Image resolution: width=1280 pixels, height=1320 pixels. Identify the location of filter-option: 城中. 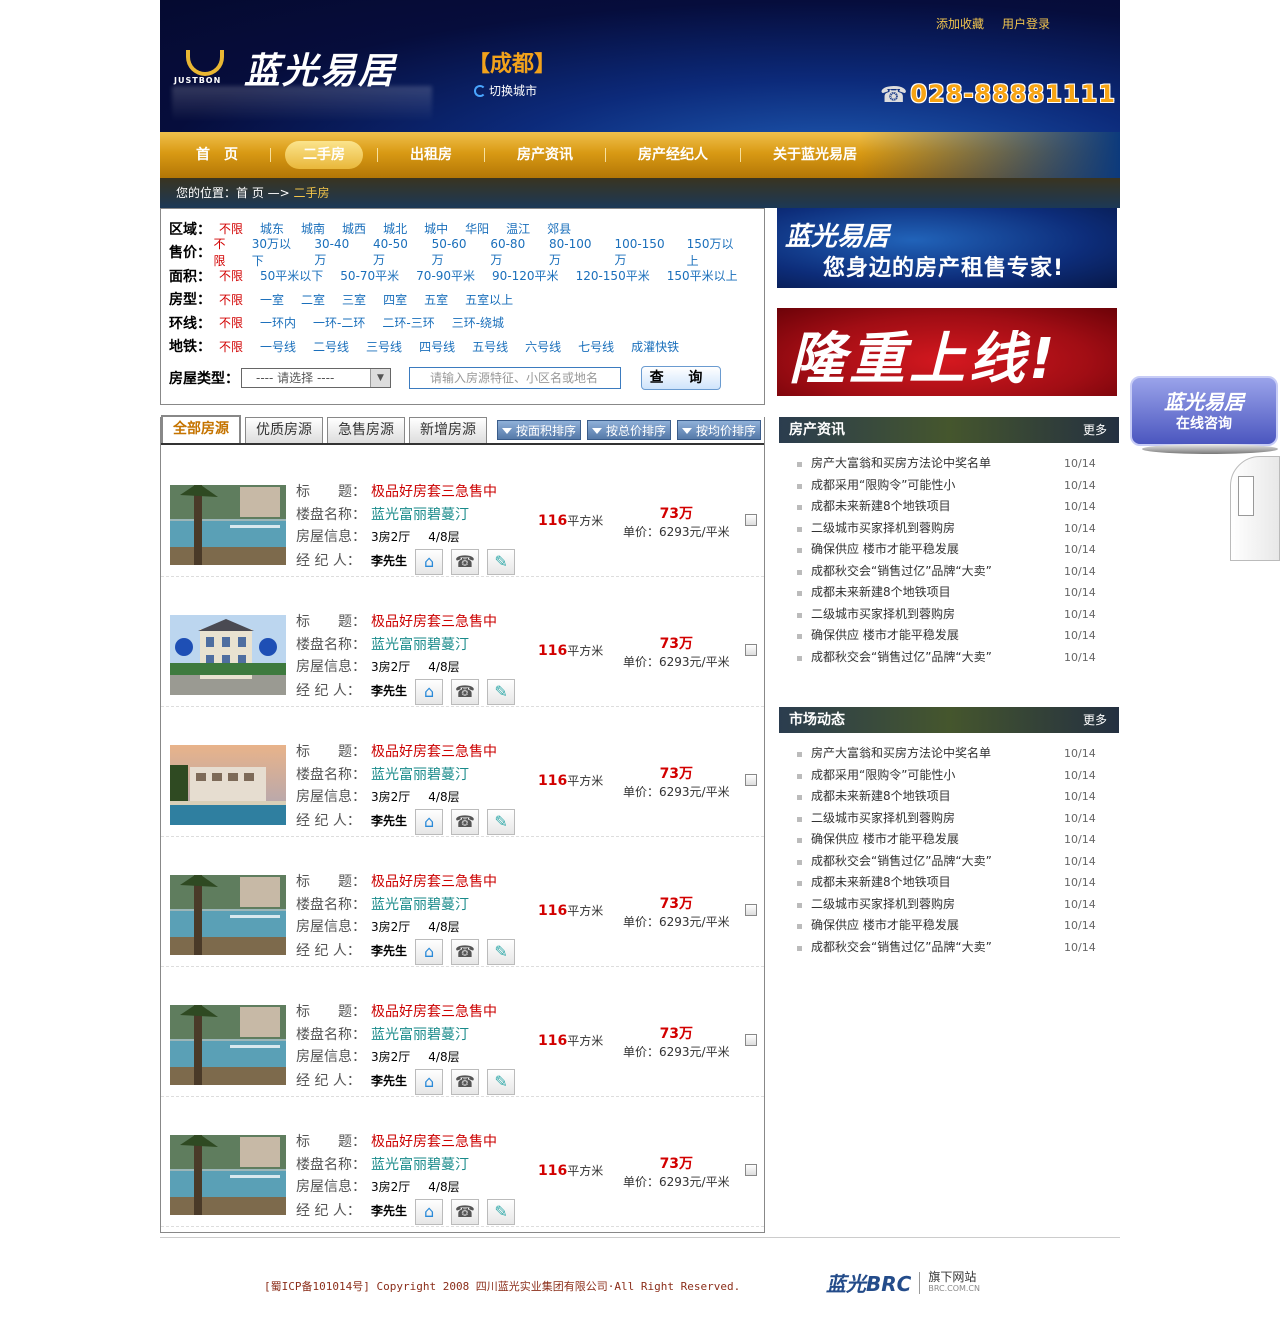
(436, 228).